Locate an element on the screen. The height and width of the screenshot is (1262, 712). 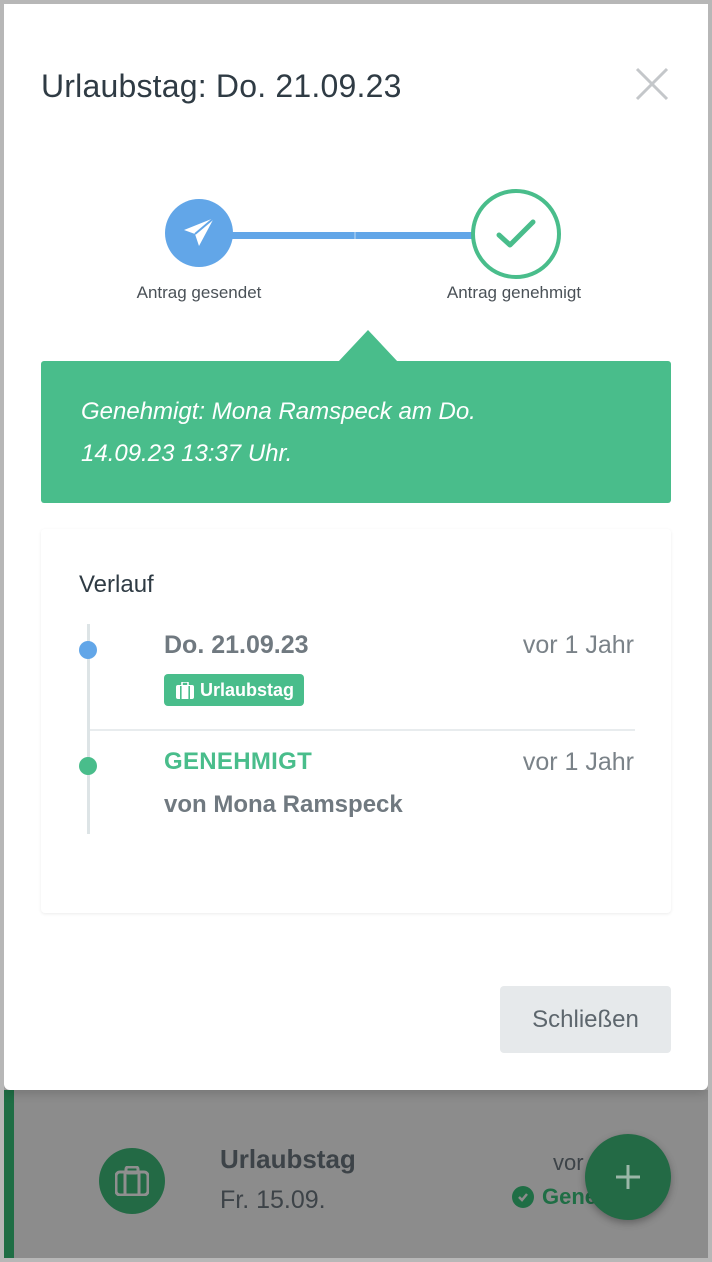
callout-line-2: 14.09.23 13:37 Uhr. is located at coordinates (187, 453).